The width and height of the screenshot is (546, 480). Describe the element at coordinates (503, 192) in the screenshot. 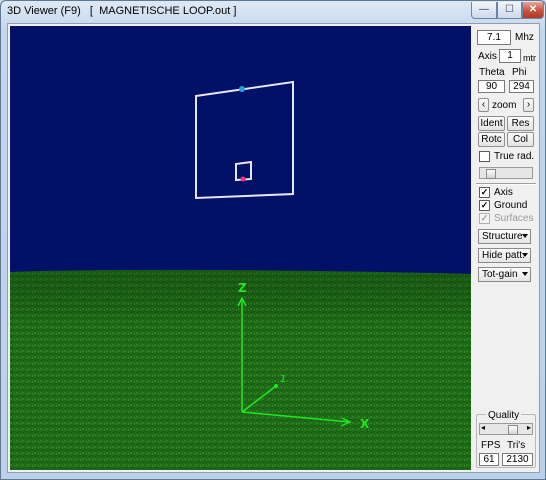

I see `axis-checkbox-label: Axis` at that location.